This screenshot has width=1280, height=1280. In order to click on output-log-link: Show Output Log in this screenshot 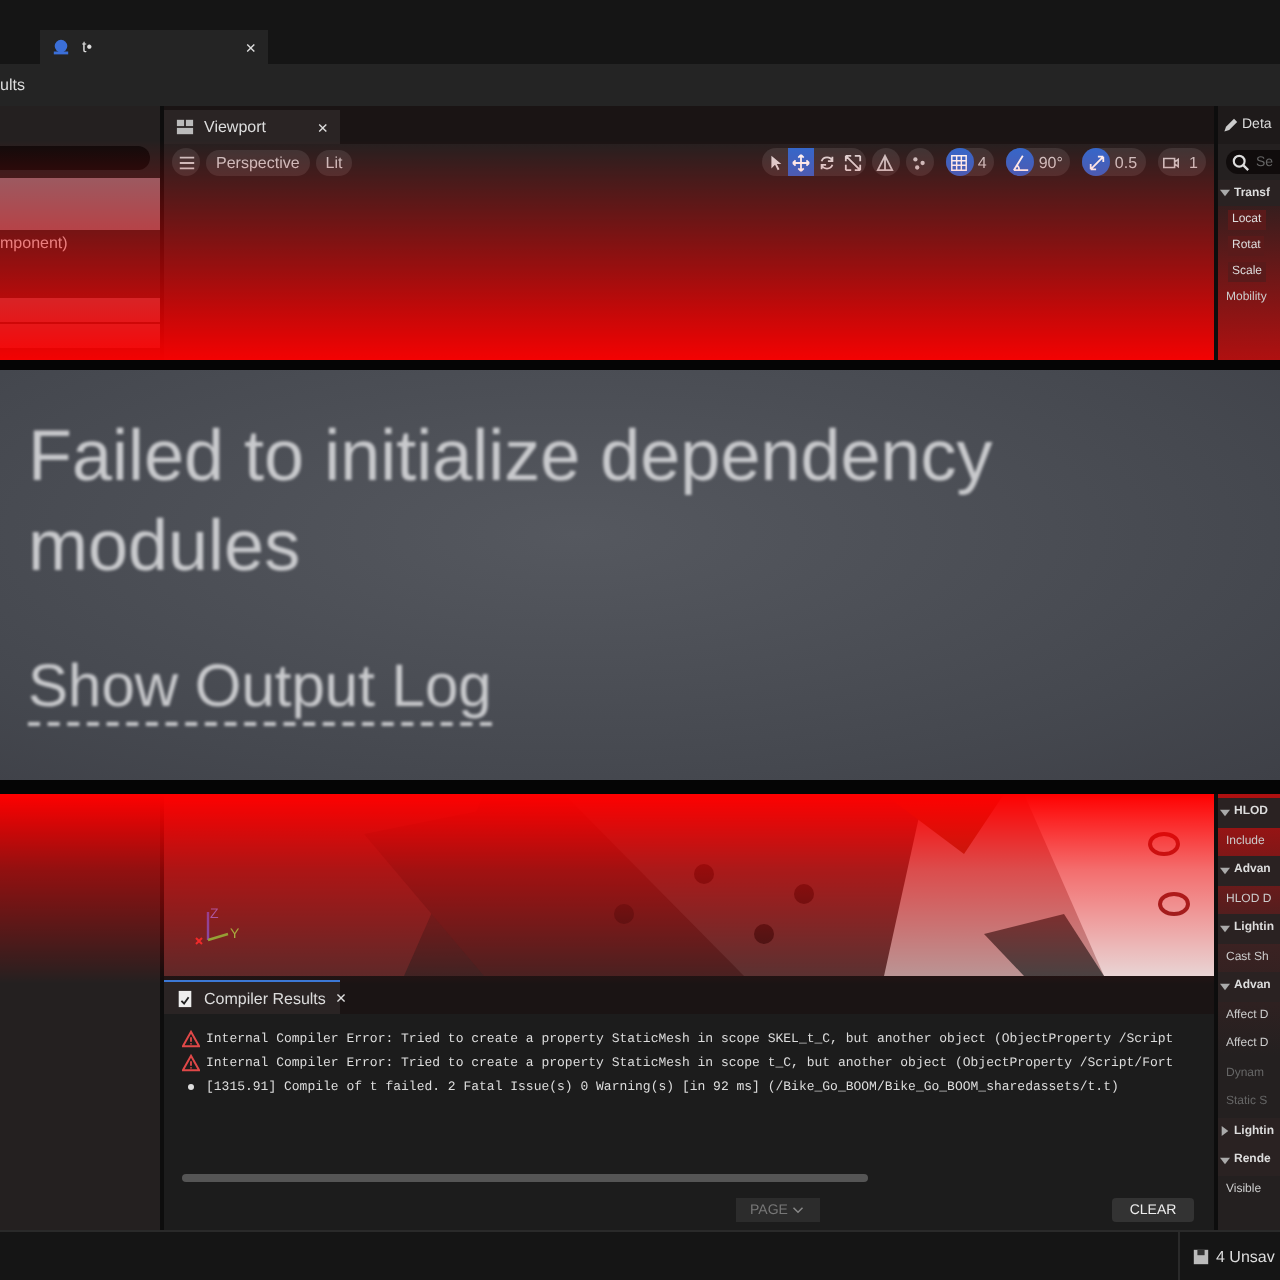, I will do `click(260, 690)`.